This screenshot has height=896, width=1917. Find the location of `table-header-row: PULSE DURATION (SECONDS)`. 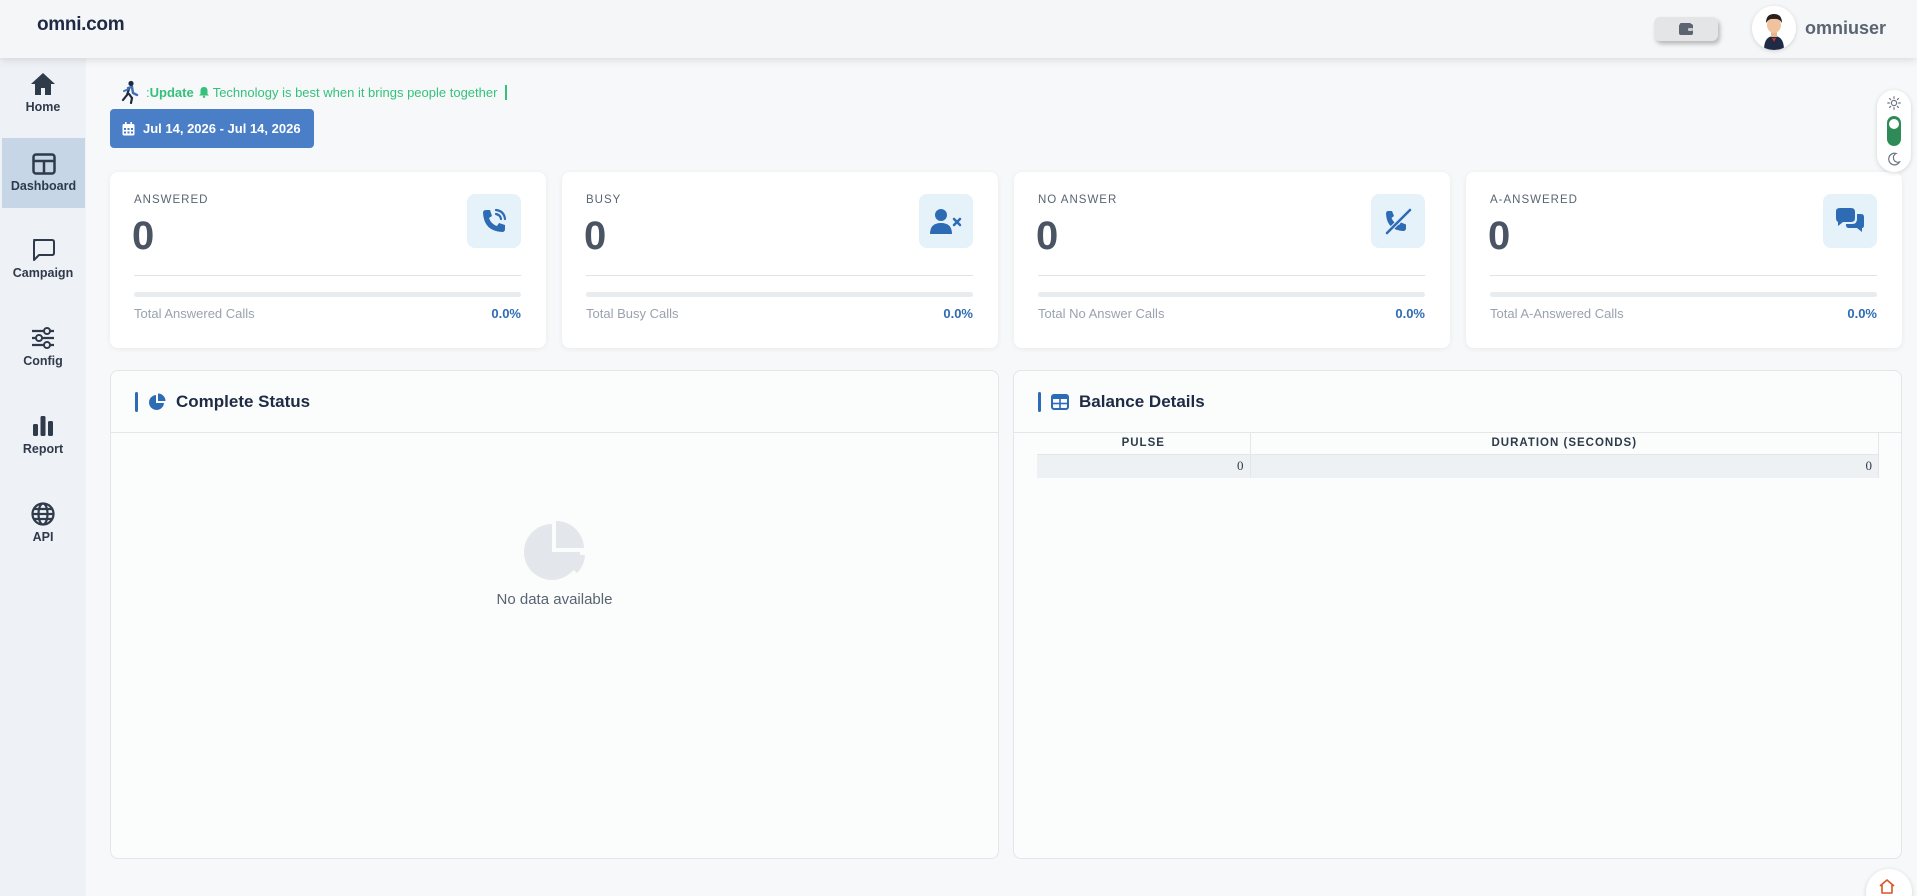

table-header-row: PULSE DURATION (SECONDS) is located at coordinates (1458, 444).